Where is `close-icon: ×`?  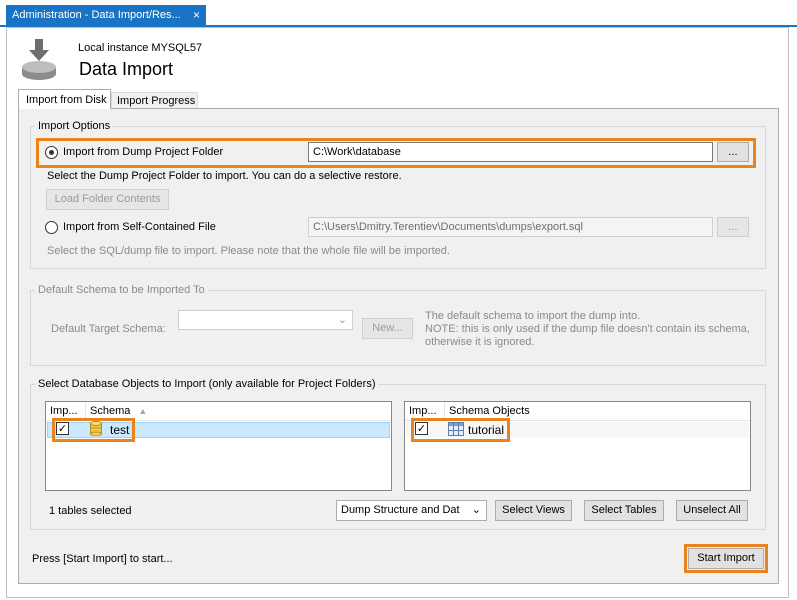
close-icon: × is located at coordinates (196, 15).